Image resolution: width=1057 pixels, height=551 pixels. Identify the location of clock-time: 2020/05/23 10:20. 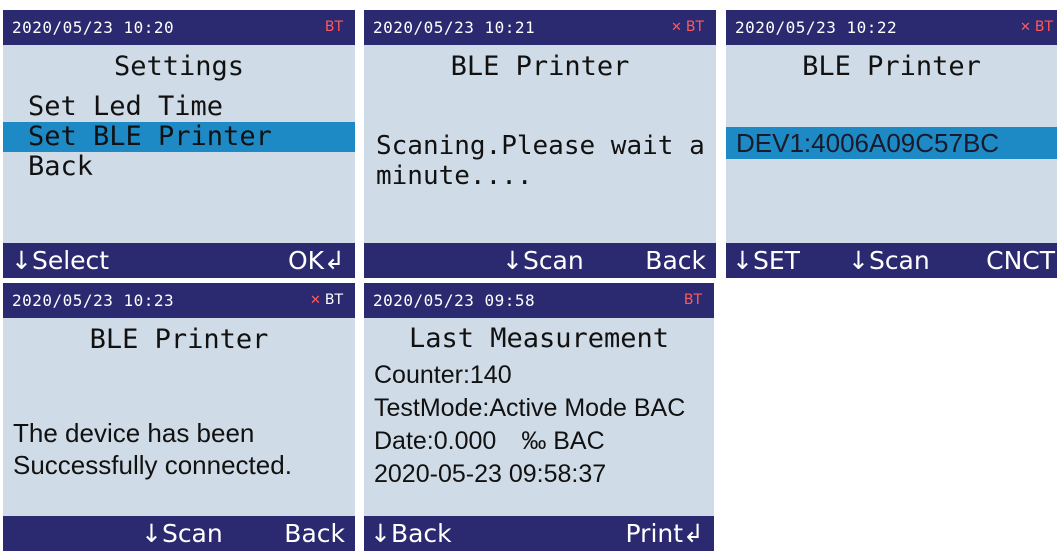
(93, 27).